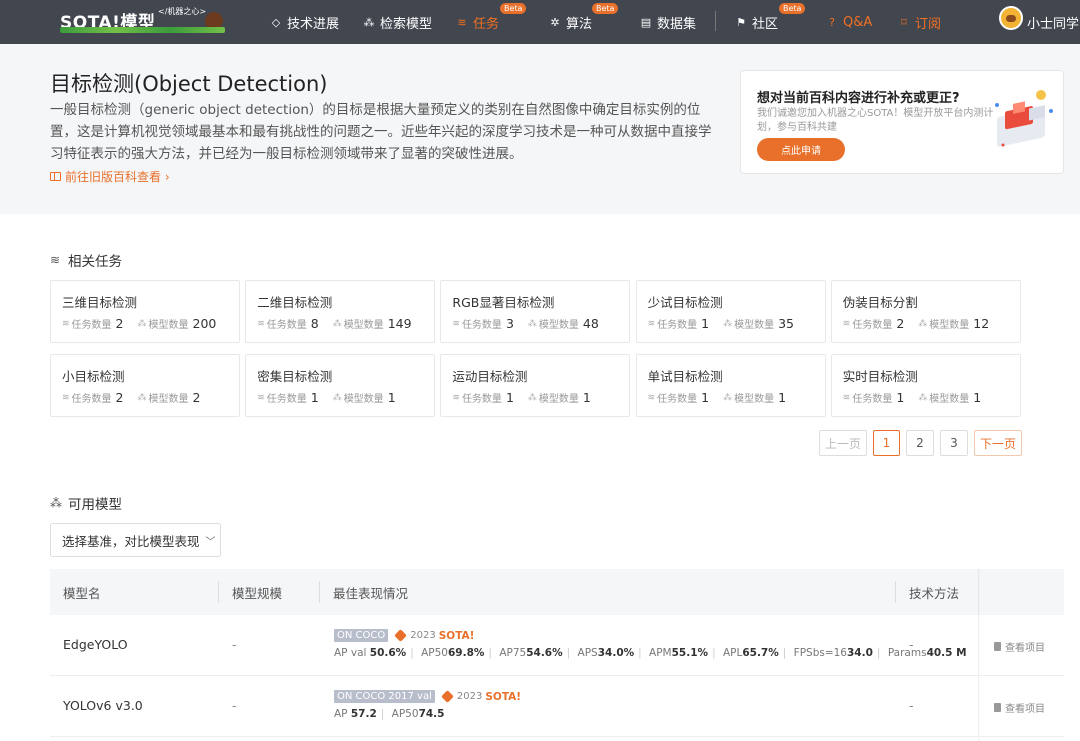 Image resolution: width=1080 pixels, height=741 pixels. What do you see at coordinates (858, 98) in the screenshot?
I see `promo-title: 想对当前百科内容进行补充或更正?` at bounding box center [858, 98].